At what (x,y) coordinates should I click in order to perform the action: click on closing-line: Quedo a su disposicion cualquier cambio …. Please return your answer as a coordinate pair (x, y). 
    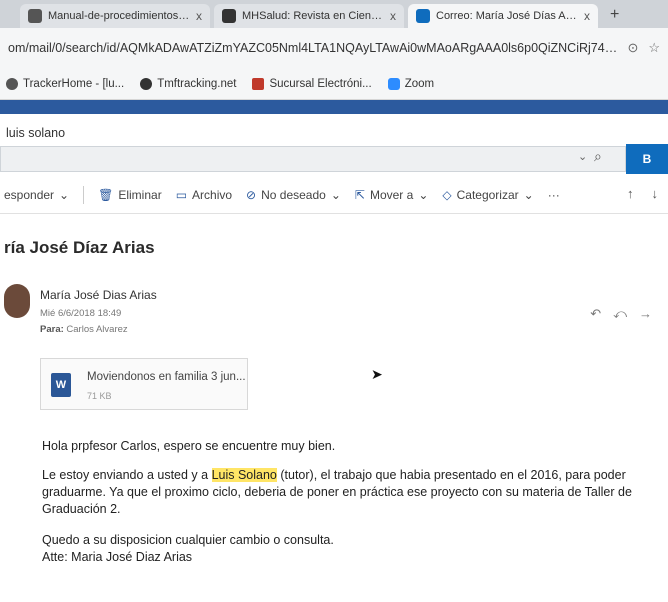
    Looking at the image, I should click on (188, 540).